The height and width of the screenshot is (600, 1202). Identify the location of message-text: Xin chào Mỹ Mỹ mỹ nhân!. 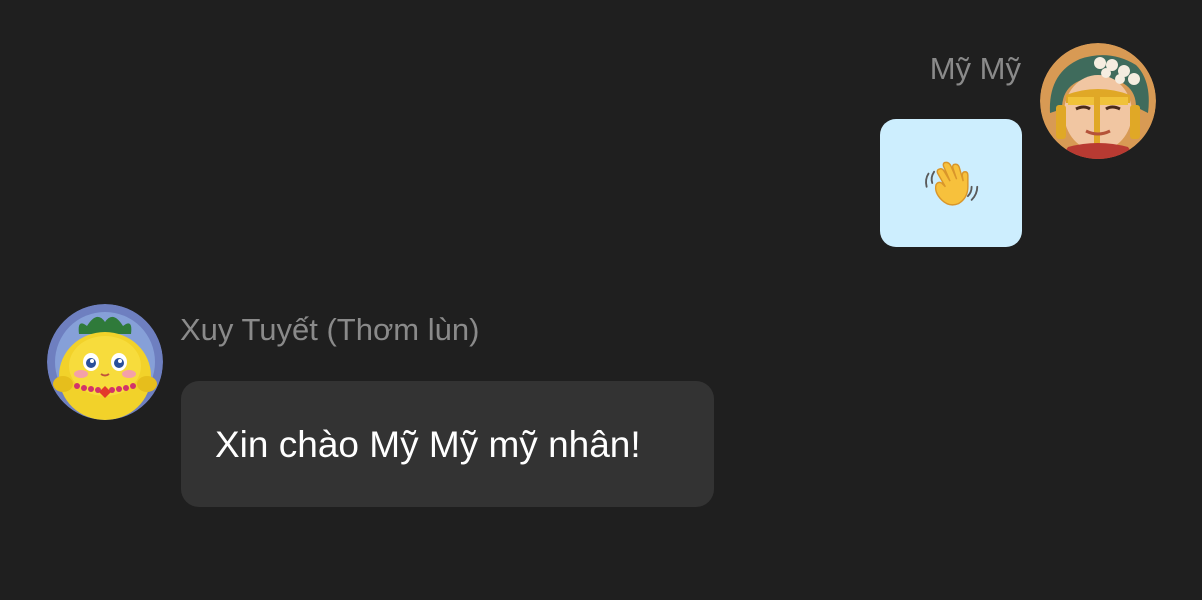
(428, 444).